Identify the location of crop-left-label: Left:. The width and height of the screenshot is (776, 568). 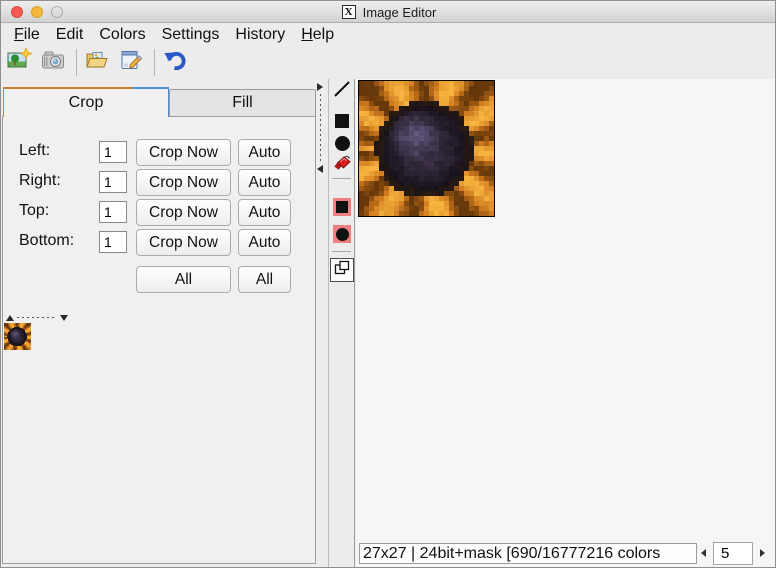
(35, 150).